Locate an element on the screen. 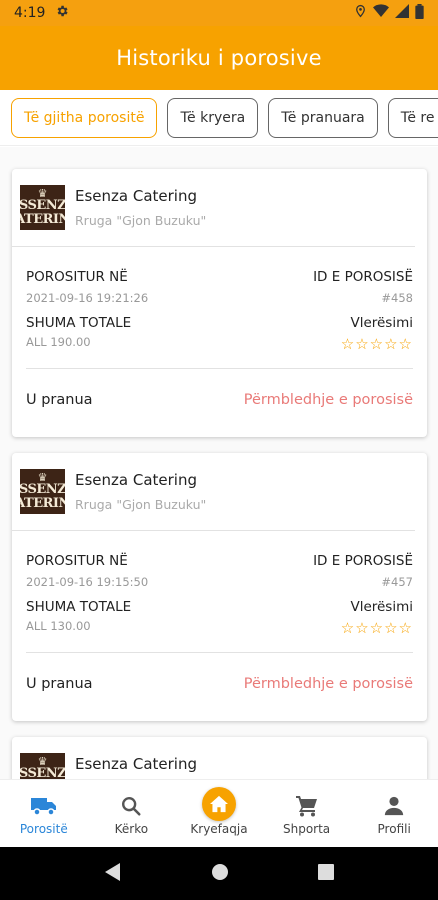 This screenshot has height=900, width=438. order-date: 2021-09-16 19:21:26 is located at coordinates (87, 298).